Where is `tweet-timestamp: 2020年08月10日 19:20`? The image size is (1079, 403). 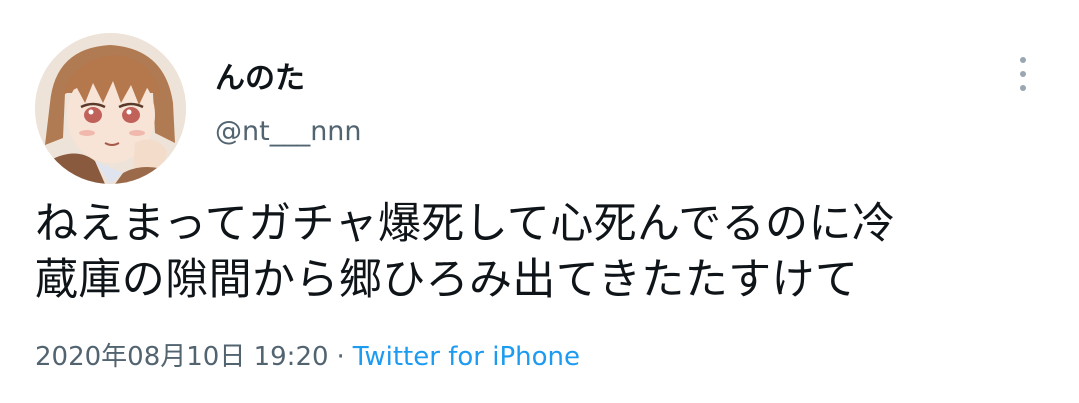
tweet-timestamp: 2020年08月10日 19:20 is located at coordinates (182, 357).